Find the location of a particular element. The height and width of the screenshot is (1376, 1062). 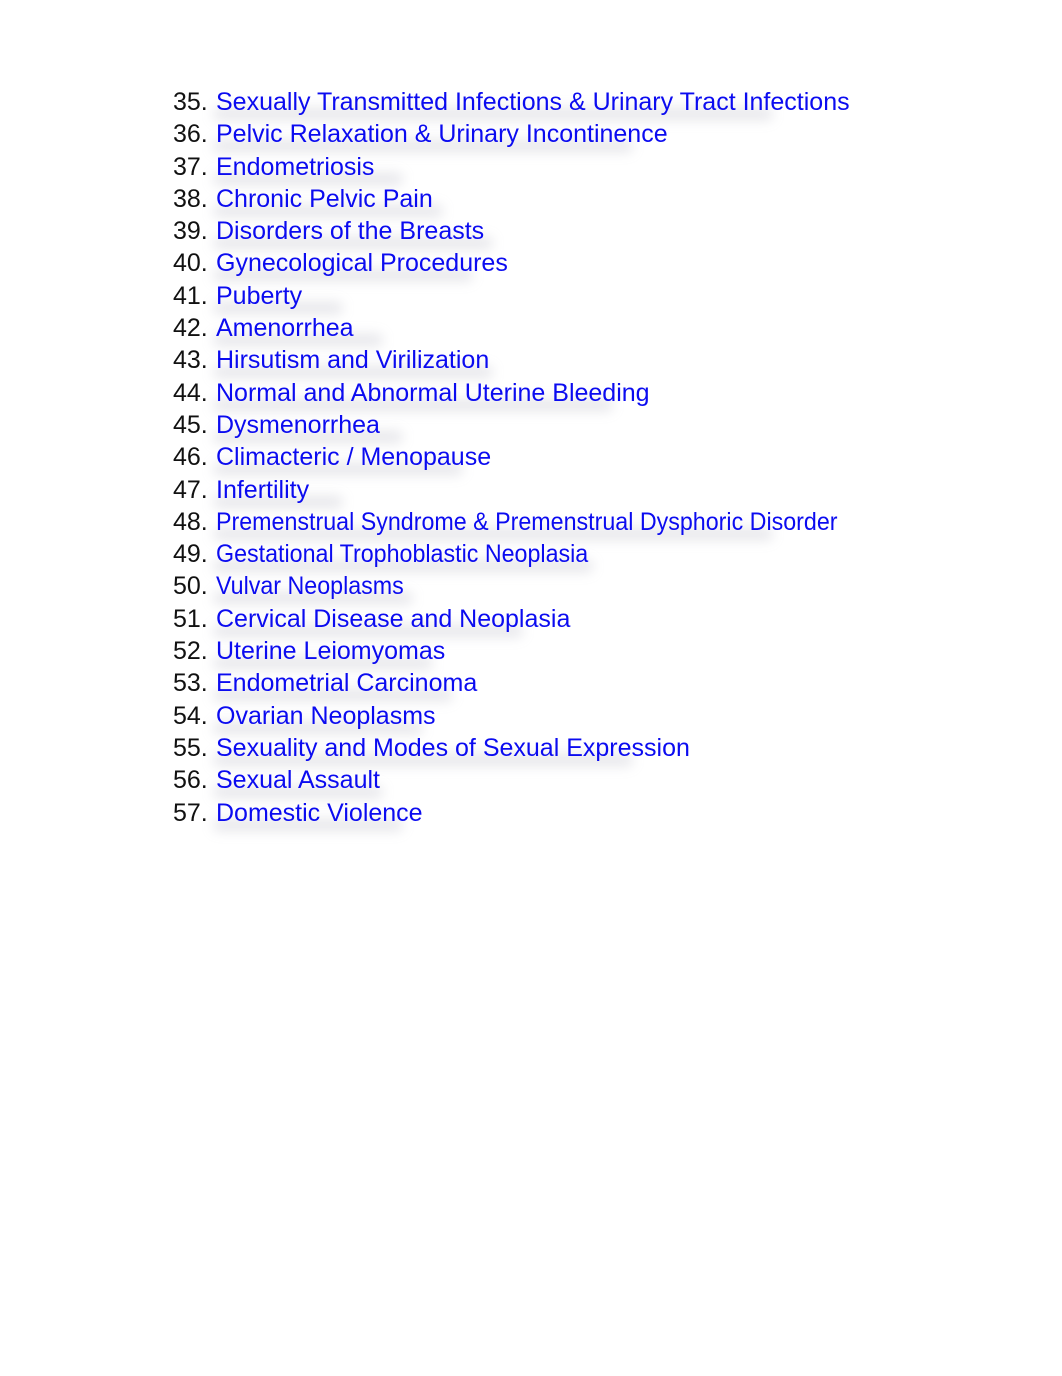

toc-item: 44. Normal and Abnormal Uterine Bleeding is located at coordinates (528, 394).